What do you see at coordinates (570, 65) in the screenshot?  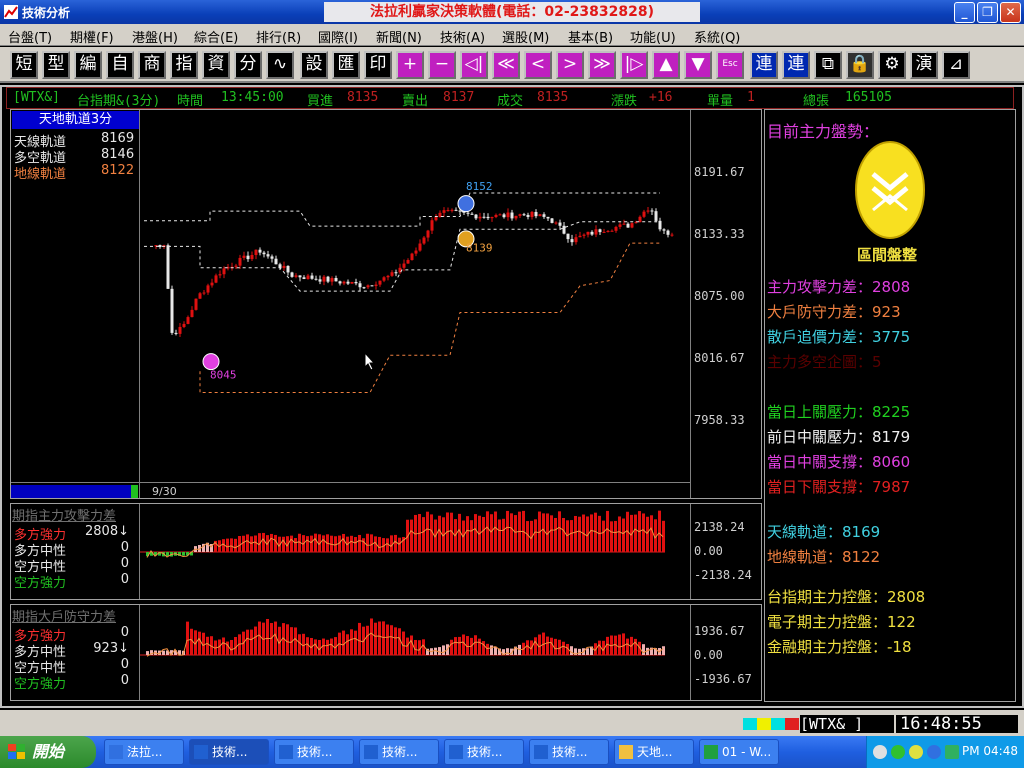 I see `toolbar-button-17: >` at bounding box center [570, 65].